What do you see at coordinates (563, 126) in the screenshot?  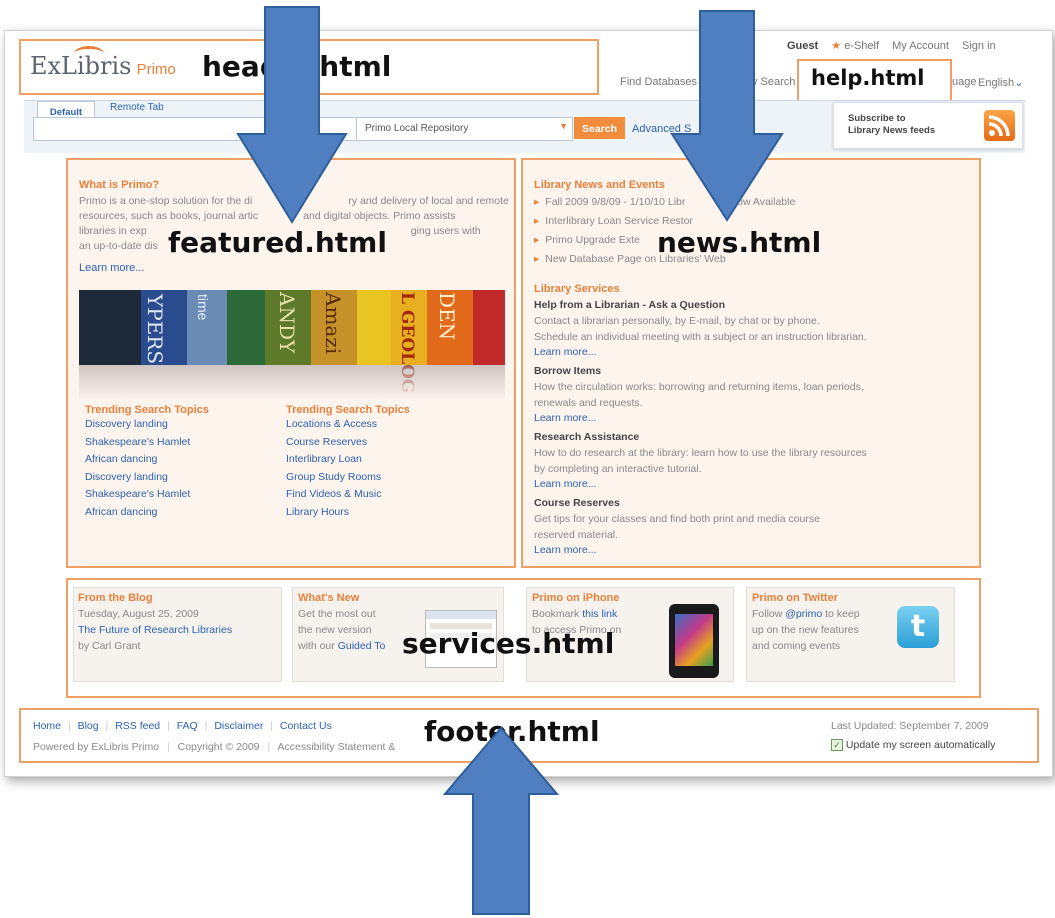 I see `dropdown-arrow-icon: ▼` at bounding box center [563, 126].